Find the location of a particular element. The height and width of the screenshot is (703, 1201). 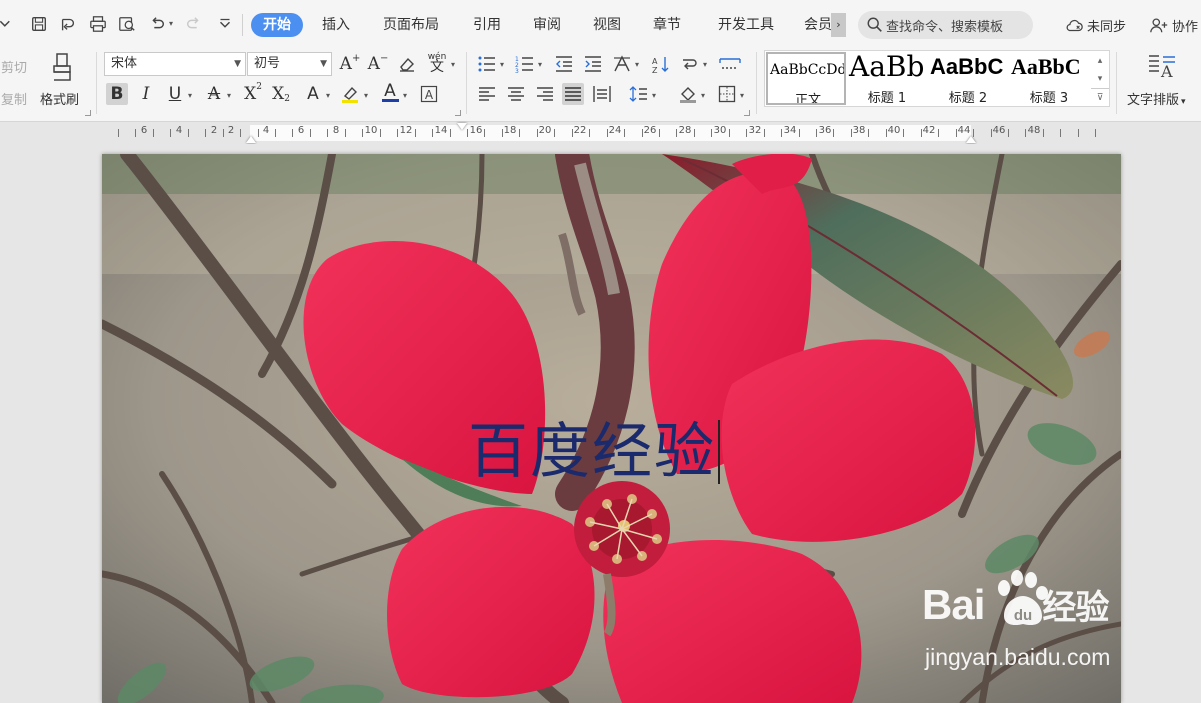

print-icon is located at coordinates (98, 24).